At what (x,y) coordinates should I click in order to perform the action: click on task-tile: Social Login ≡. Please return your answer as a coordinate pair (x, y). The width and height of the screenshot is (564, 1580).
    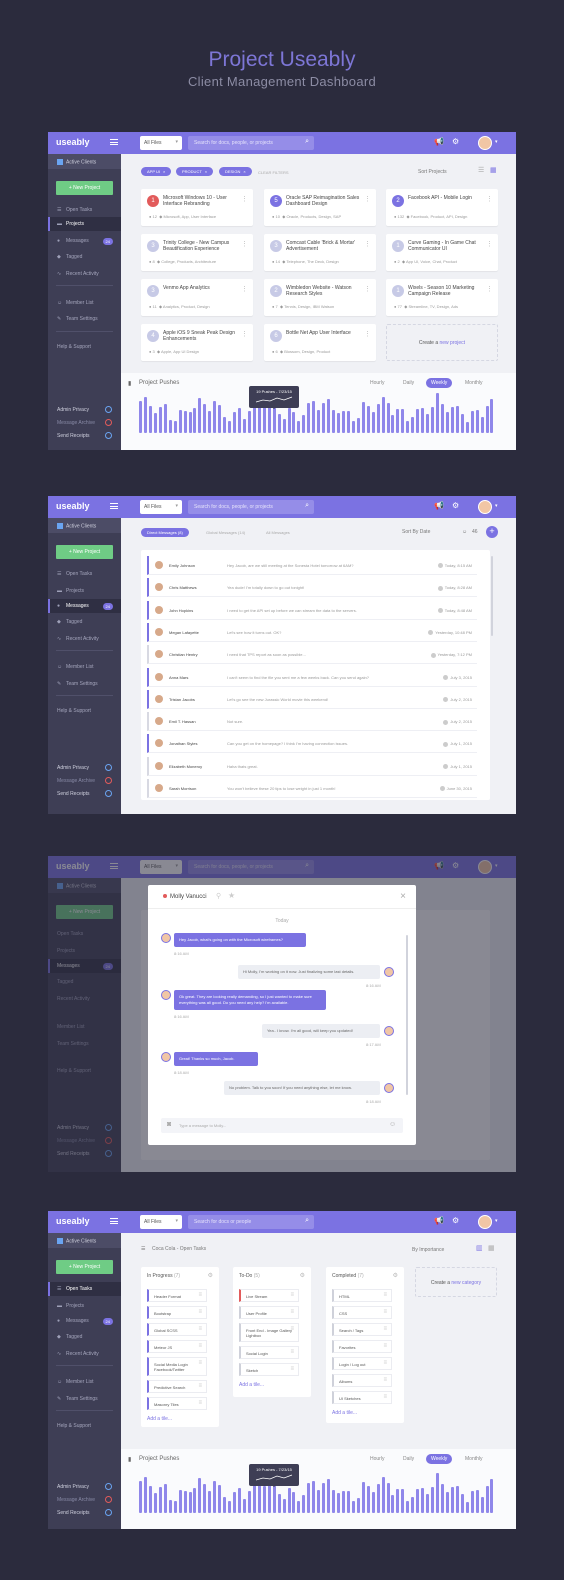
    Looking at the image, I should click on (269, 1352).